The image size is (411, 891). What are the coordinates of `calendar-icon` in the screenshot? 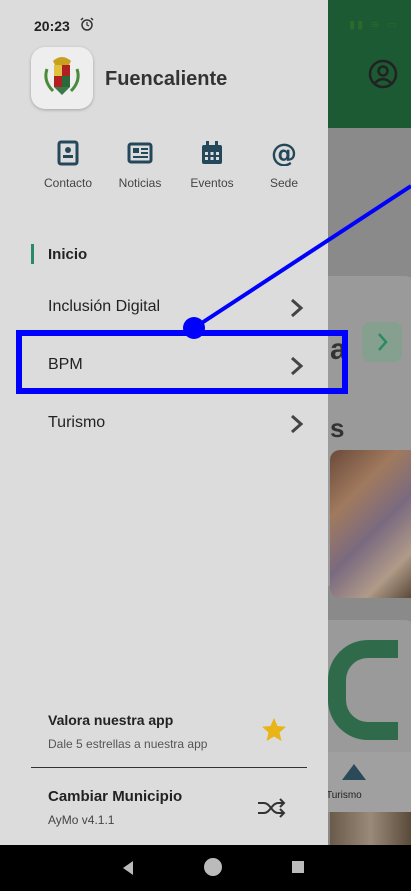 It's located at (212, 152).